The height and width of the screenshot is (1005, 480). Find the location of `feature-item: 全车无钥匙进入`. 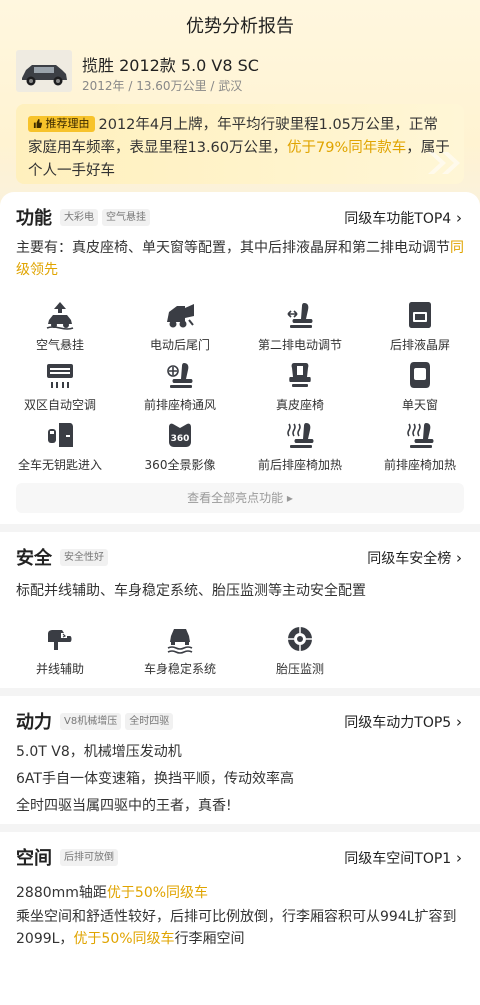

feature-item: 全车无钥匙进入 is located at coordinates (60, 446).